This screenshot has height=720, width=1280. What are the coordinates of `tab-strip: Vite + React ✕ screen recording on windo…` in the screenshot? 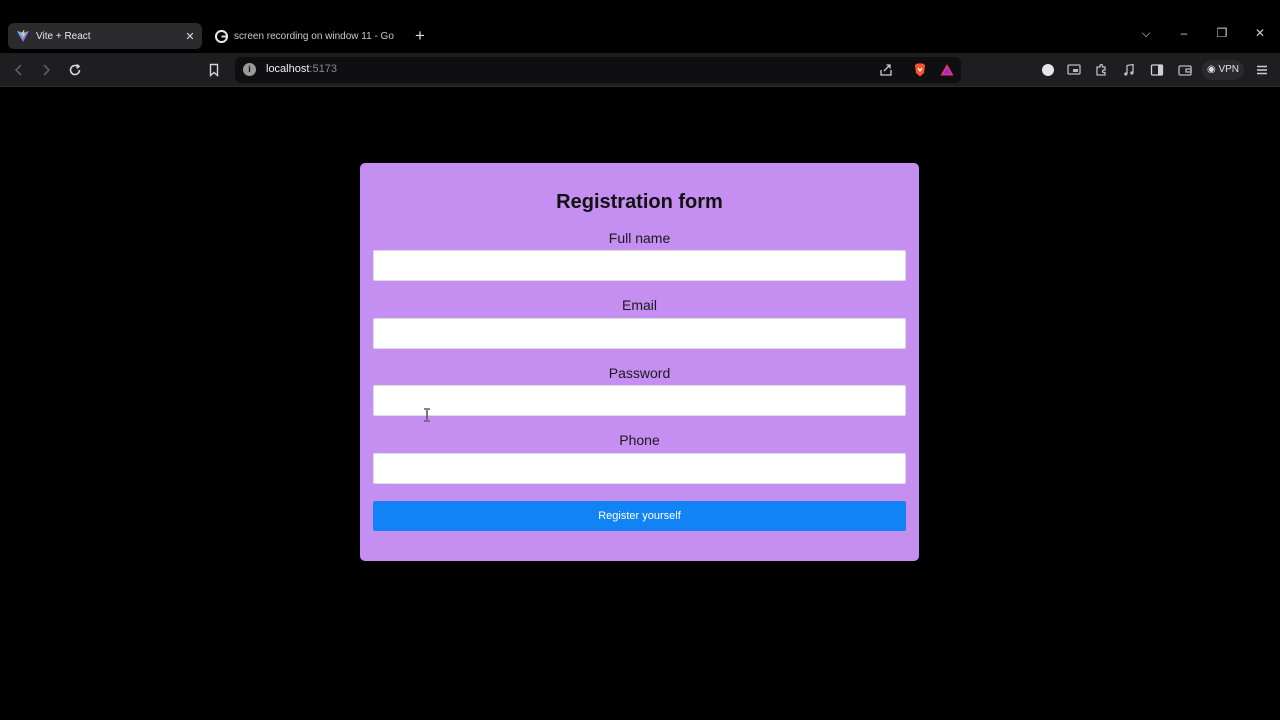 It's located at (640, 26).